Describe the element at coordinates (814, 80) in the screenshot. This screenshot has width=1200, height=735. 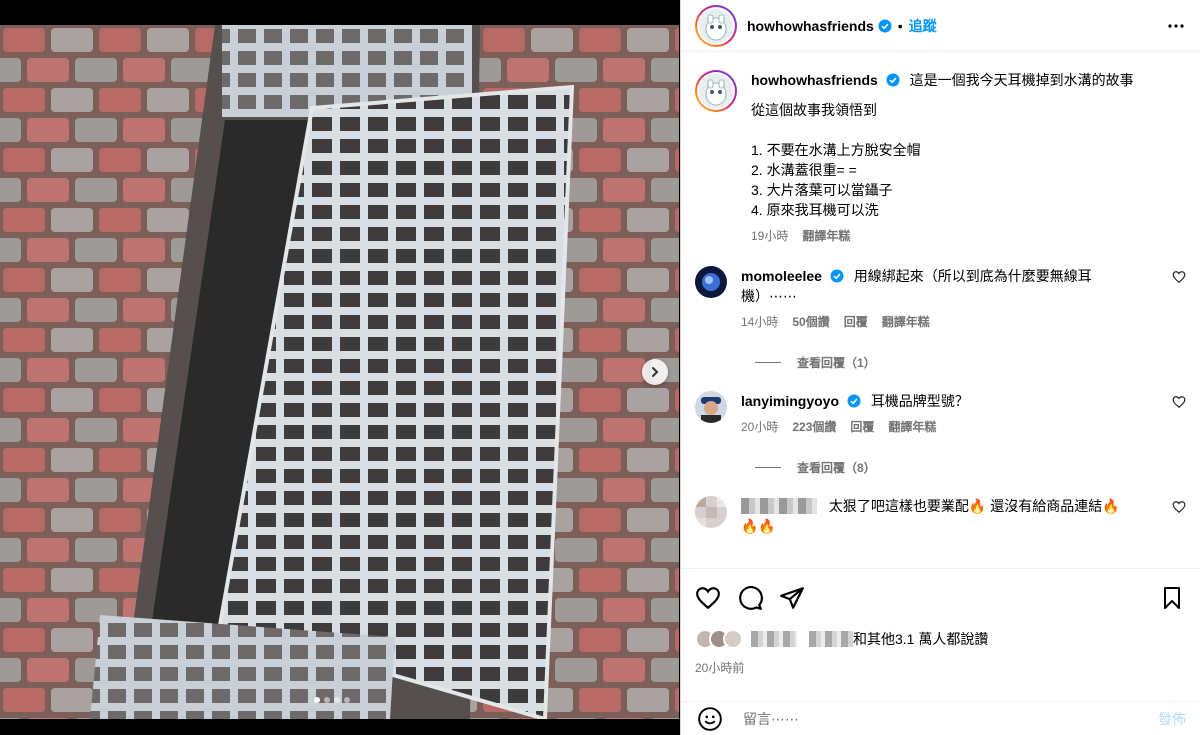
I see `caption-username: howhowhasfriends` at that location.